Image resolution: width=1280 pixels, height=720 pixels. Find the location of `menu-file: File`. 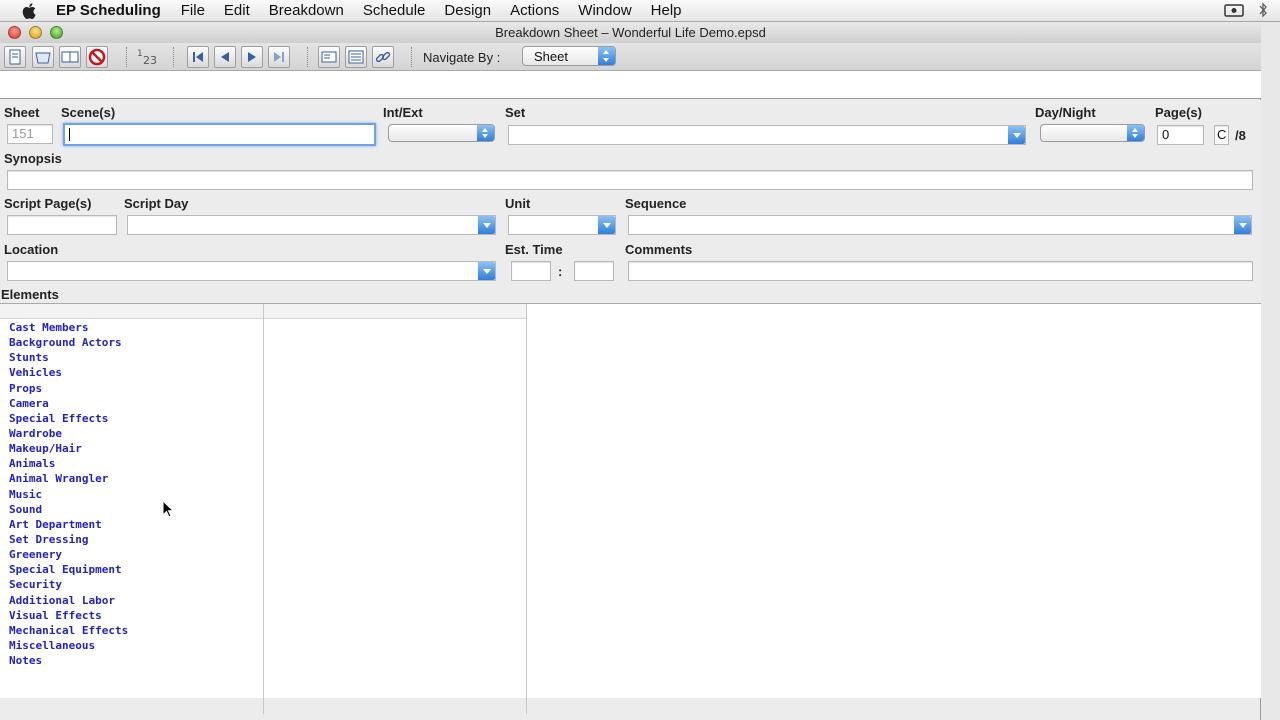

menu-file: File is located at coordinates (193, 10).